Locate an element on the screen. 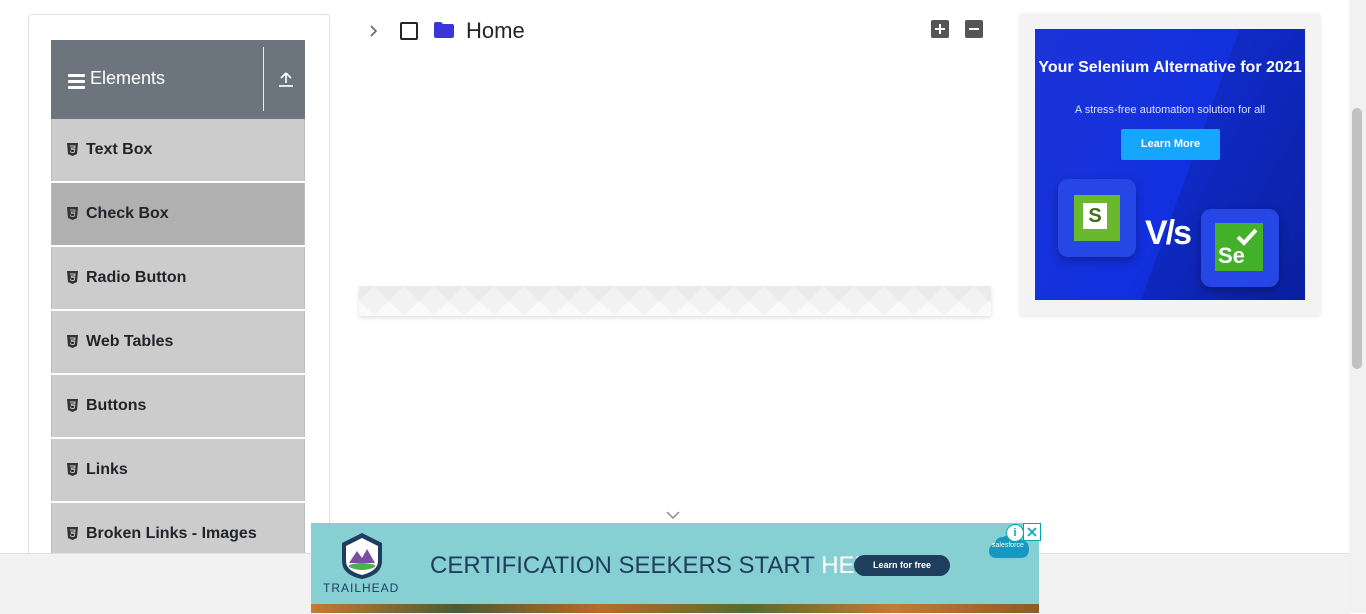 The width and height of the screenshot is (1366, 614). menu-icon is located at coordinates (76, 83).